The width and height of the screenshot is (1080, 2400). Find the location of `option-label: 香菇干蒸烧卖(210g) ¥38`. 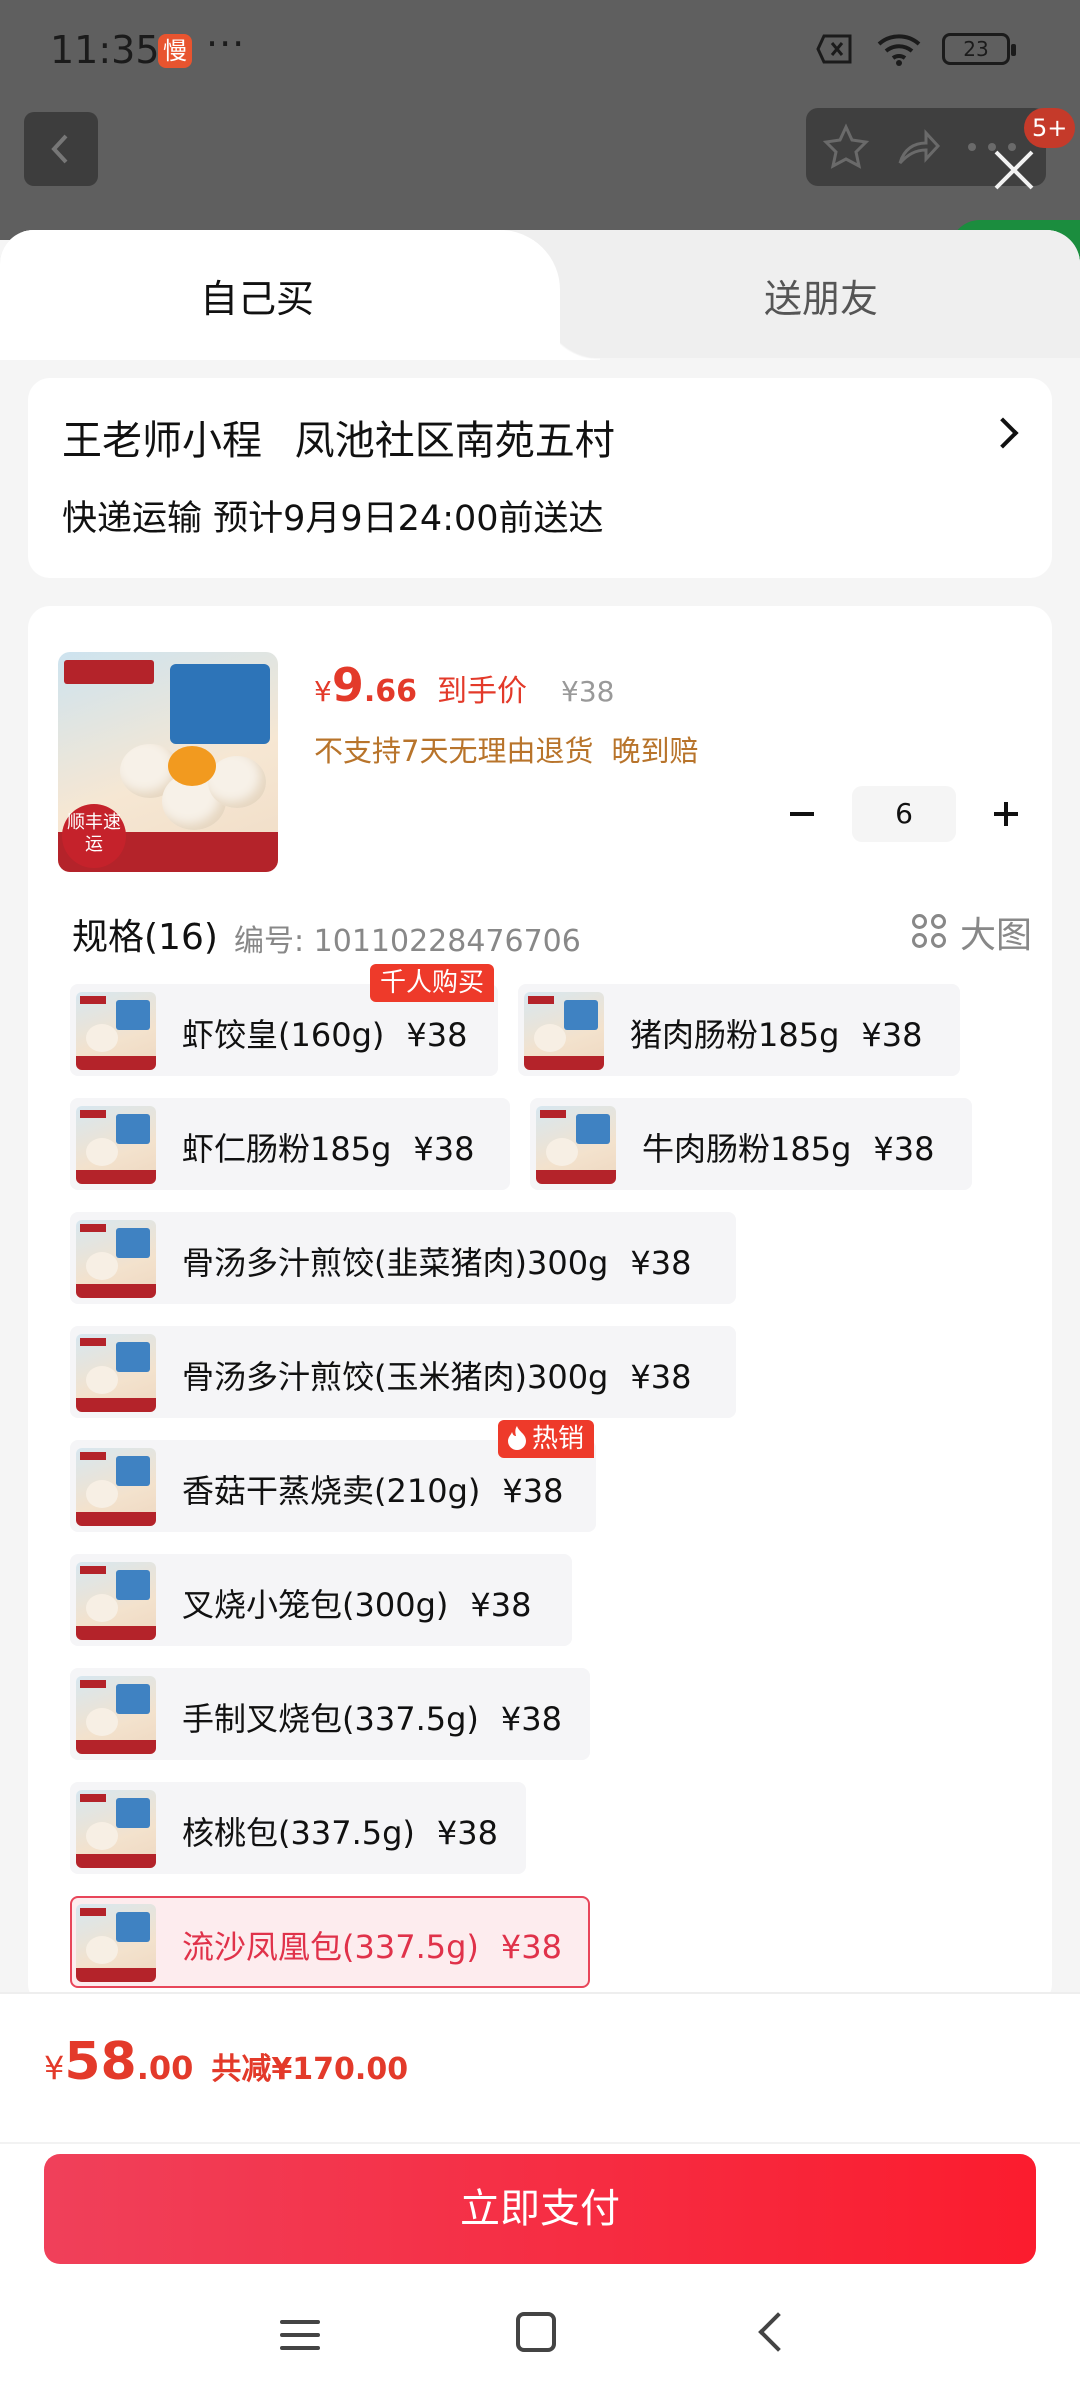

option-label: 香菇干蒸烧卖(210g) ¥38 is located at coordinates (372, 1489).